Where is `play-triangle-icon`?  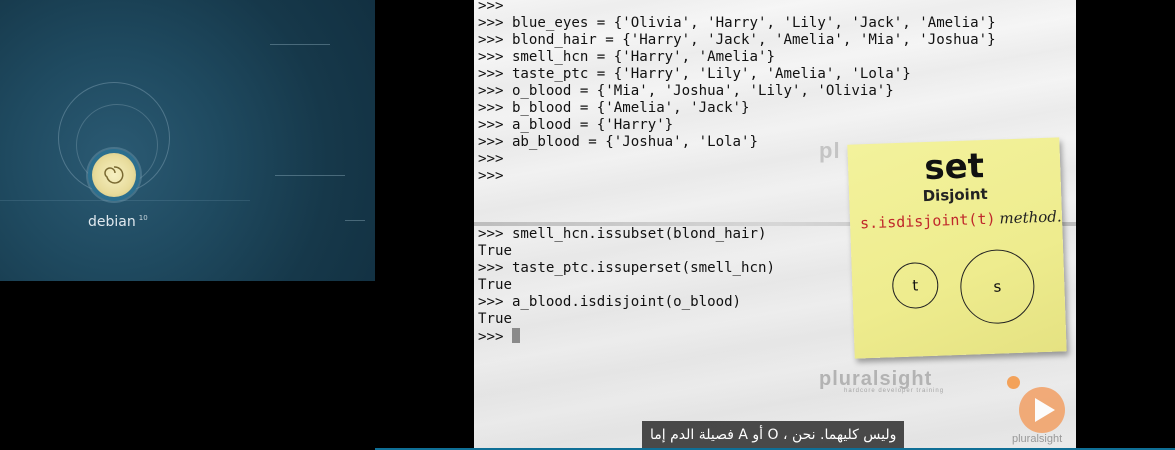
play-triangle-icon is located at coordinates (1045, 410).